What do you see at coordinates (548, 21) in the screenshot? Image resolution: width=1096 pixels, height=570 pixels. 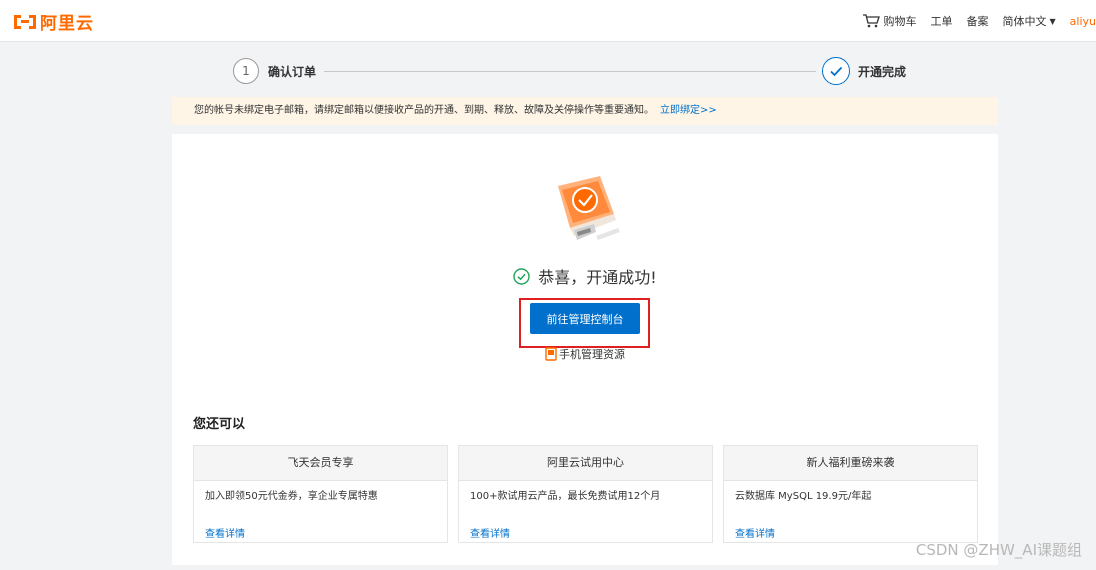 I see `top-bar: 阿里云 购物车 工单 备案 简体中文 ▼ aliyu` at bounding box center [548, 21].